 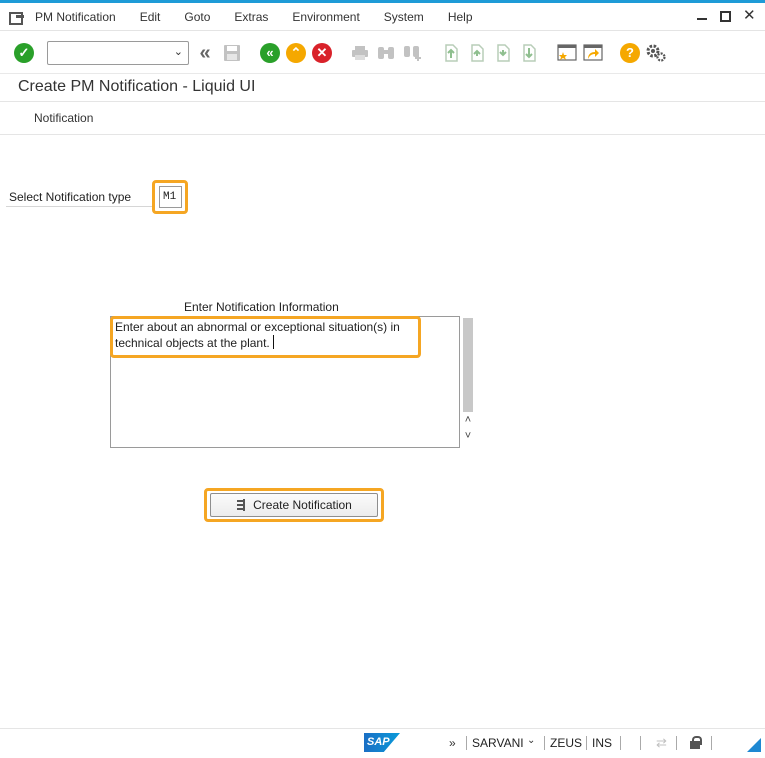 I want to click on checkmark-icon: ✓, so click(x=24, y=53).